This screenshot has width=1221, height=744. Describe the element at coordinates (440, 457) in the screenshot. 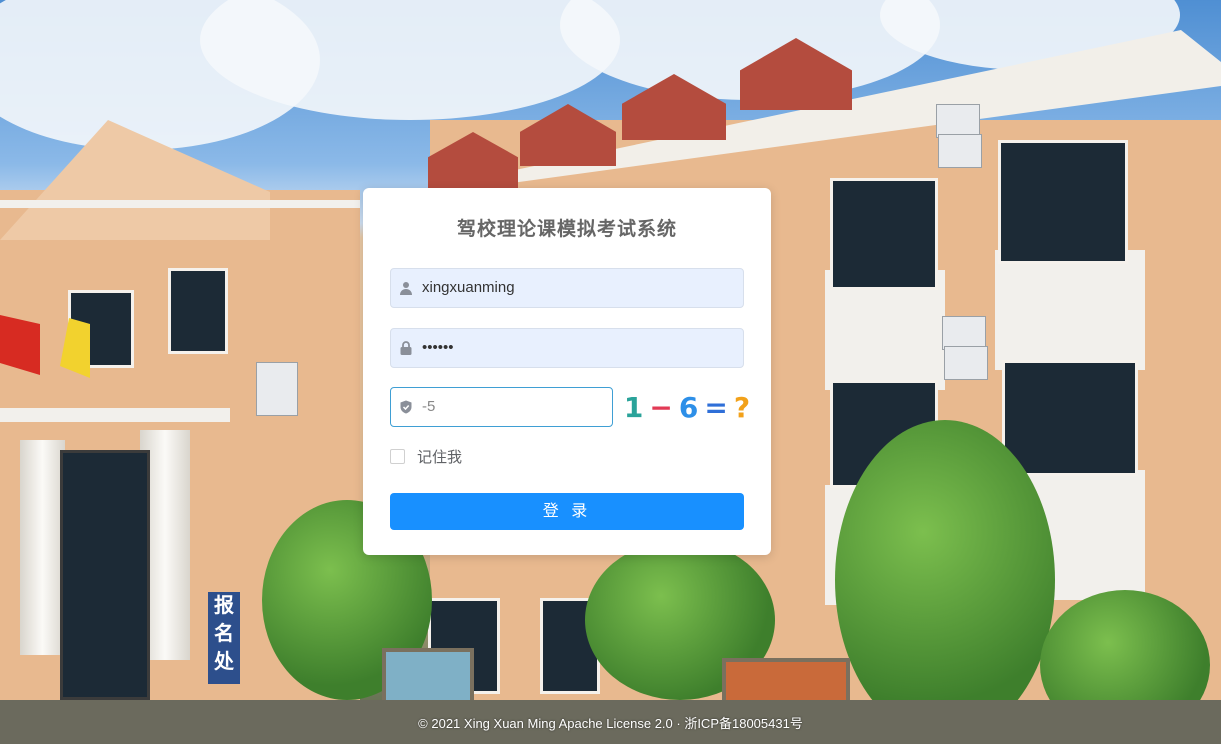

I see `remember-label: 记住我` at that location.